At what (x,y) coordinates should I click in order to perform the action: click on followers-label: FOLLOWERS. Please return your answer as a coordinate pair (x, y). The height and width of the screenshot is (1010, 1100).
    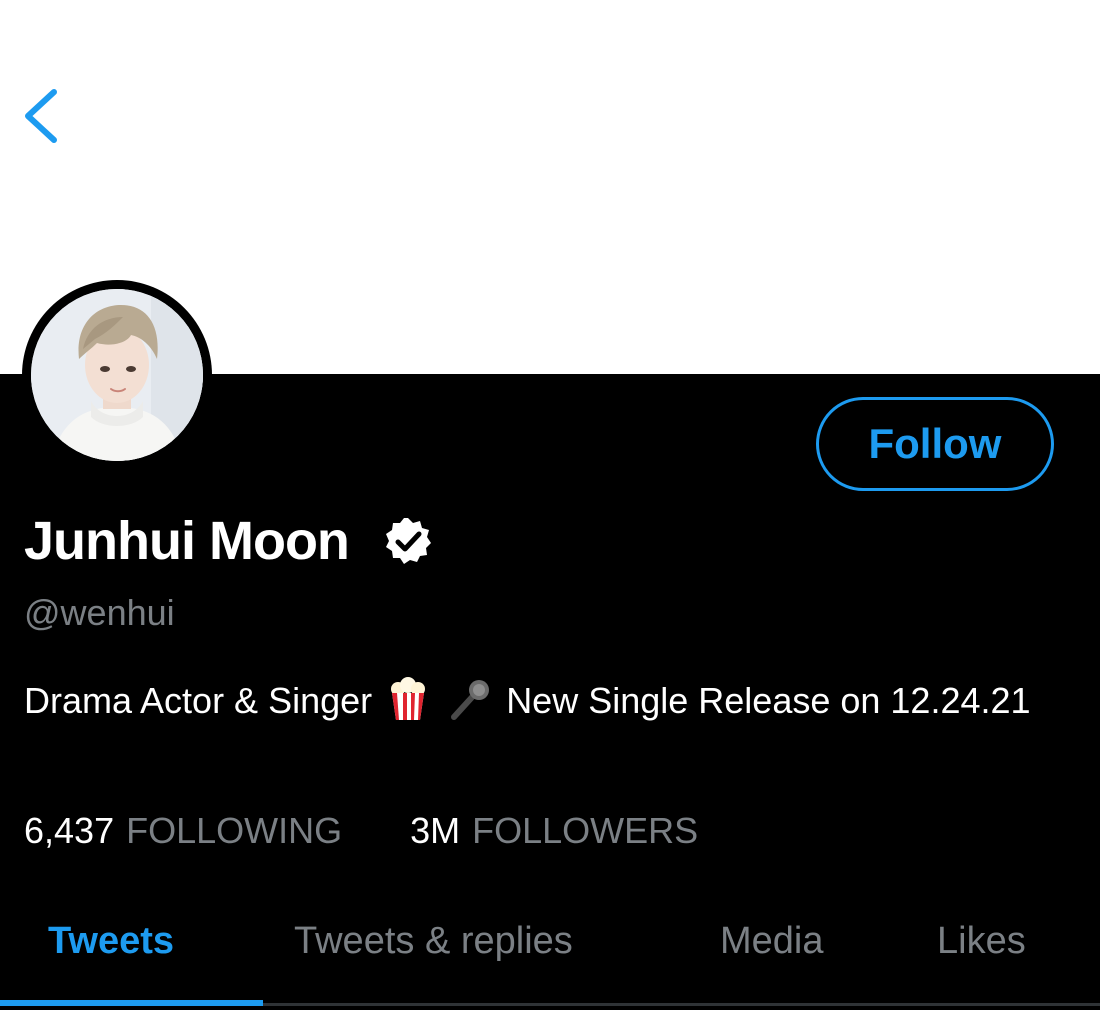
    Looking at the image, I should click on (585, 830).